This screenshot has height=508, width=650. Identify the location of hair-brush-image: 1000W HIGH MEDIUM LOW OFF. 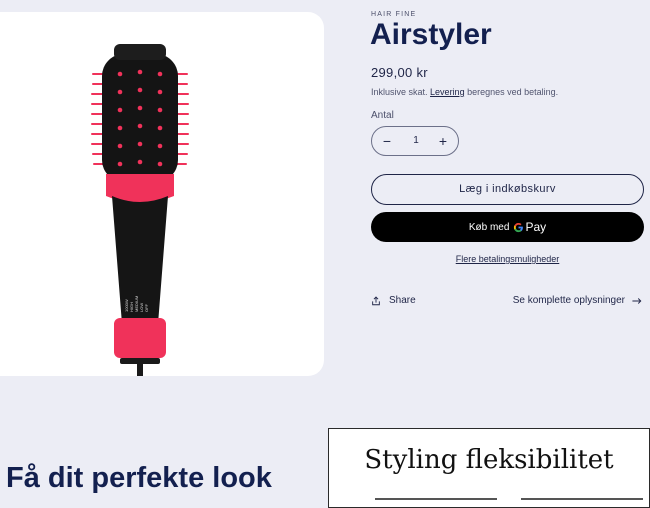
(140, 210).